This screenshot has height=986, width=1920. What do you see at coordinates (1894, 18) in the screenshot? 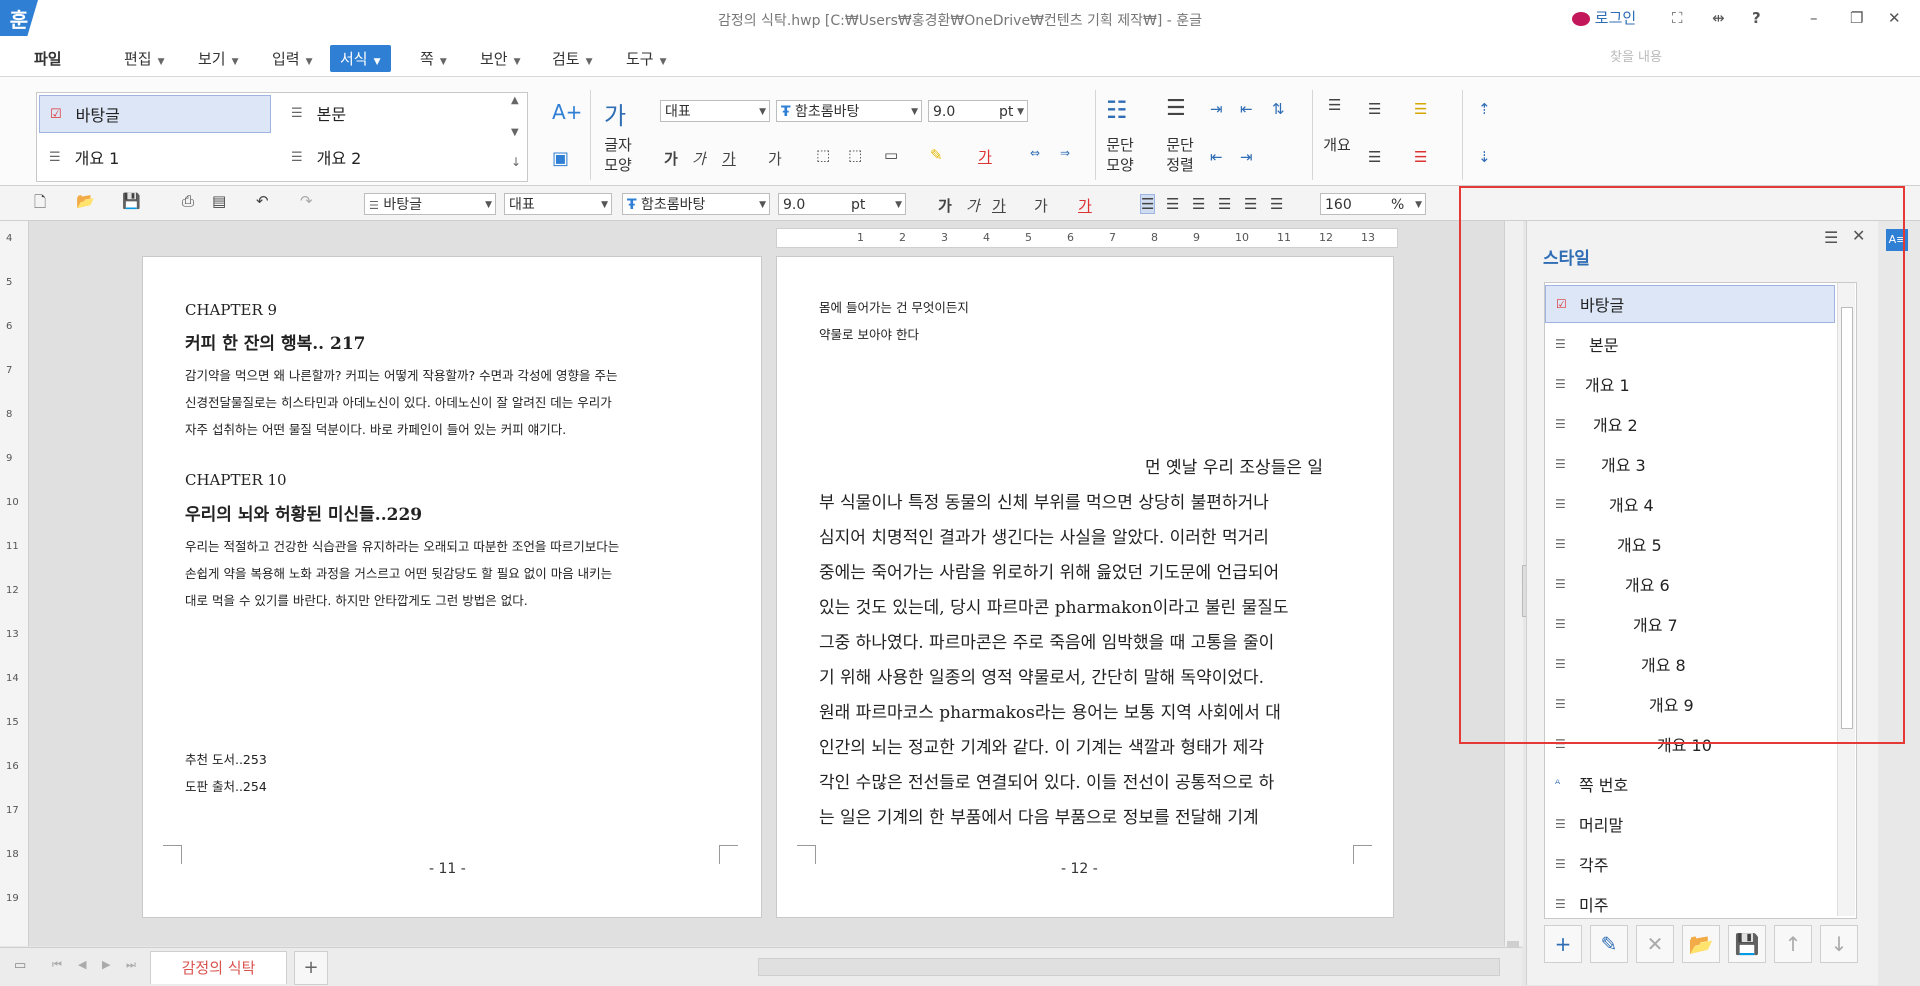
I see `close-window-button: ✕` at bounding box center [1894, 18].